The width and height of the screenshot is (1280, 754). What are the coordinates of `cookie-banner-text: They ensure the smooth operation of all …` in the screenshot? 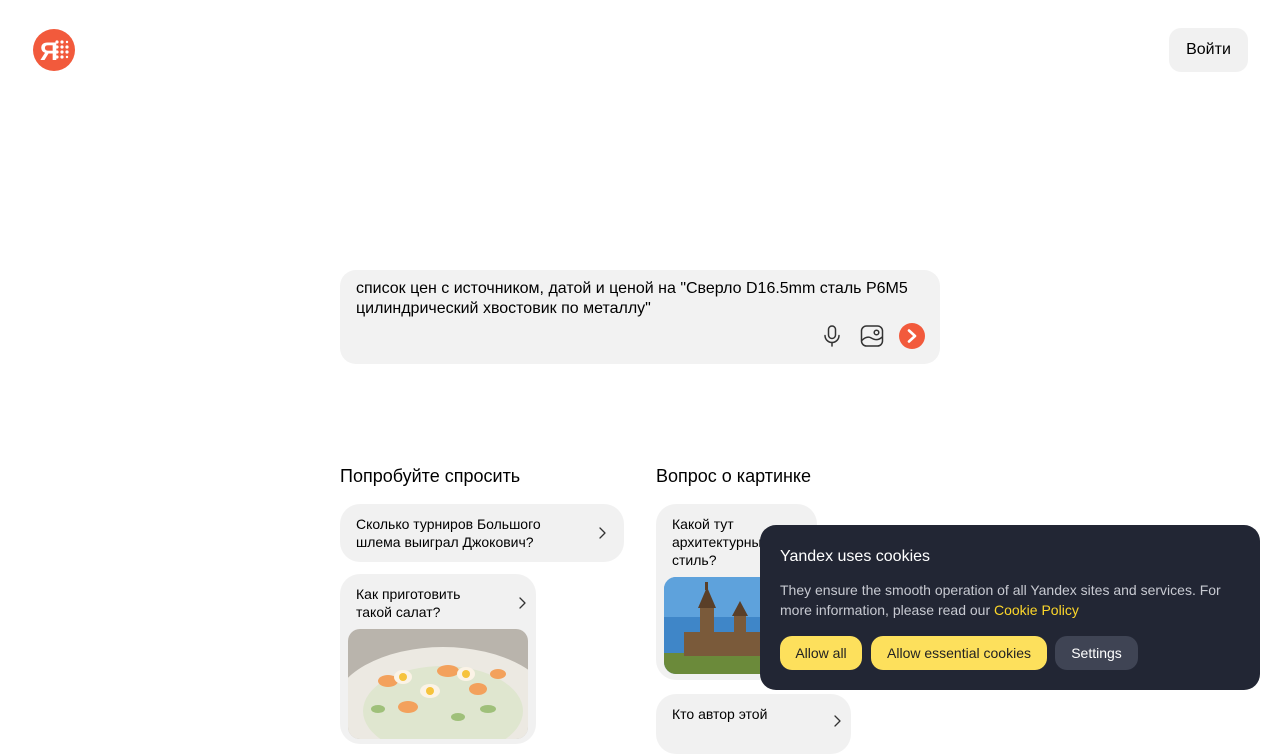 It's located at (1010, 600).